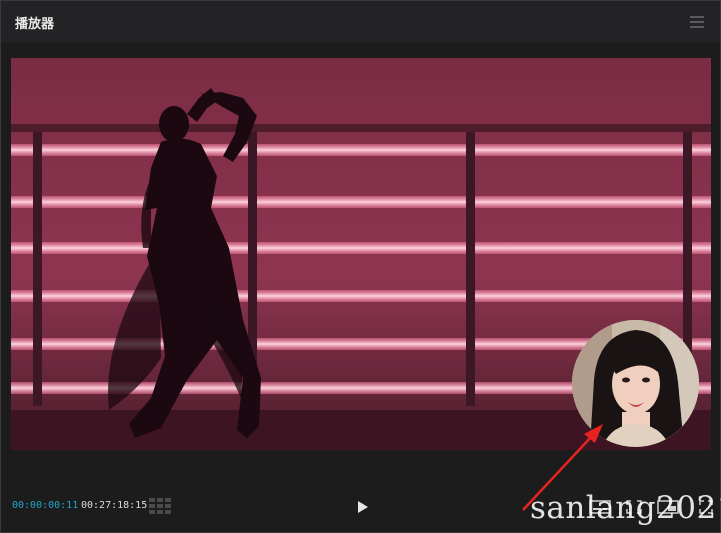 Image resolution: width=721 pixels, height=533 pixels. Describe the element at coordinates (697, 22) in the screenshot. I see `menu-icon` at that location.